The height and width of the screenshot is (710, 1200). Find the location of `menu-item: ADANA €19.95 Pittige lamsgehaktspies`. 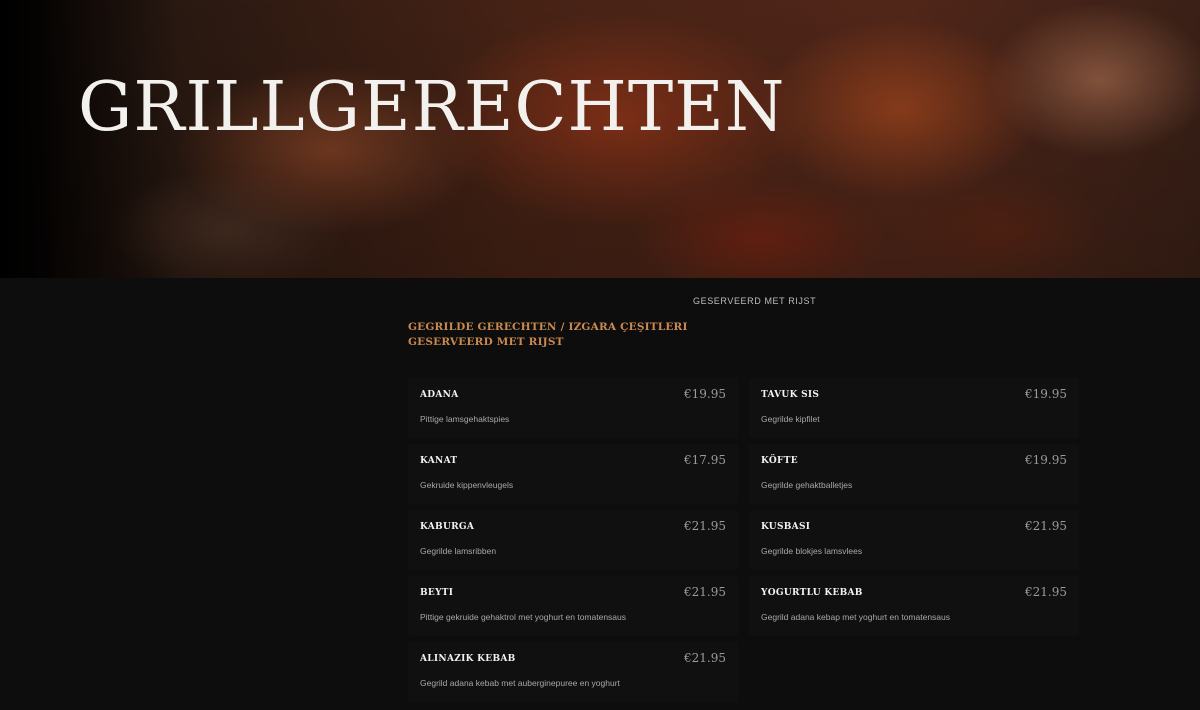

menu-item: ADANA €19.95 Pittige lamsgehaktspies is located at coordinates (573, 408).